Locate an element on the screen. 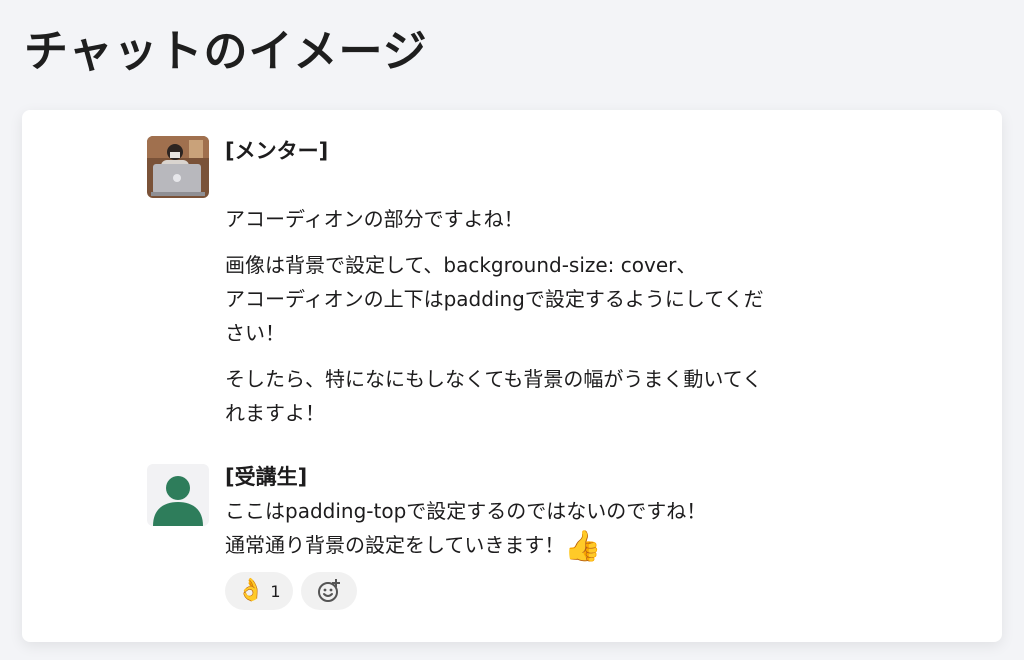 This screenshot has height=660, width=1024. message-paragraph: アコーディオンの部分ですよね！ is located at coordinates (374, 219).